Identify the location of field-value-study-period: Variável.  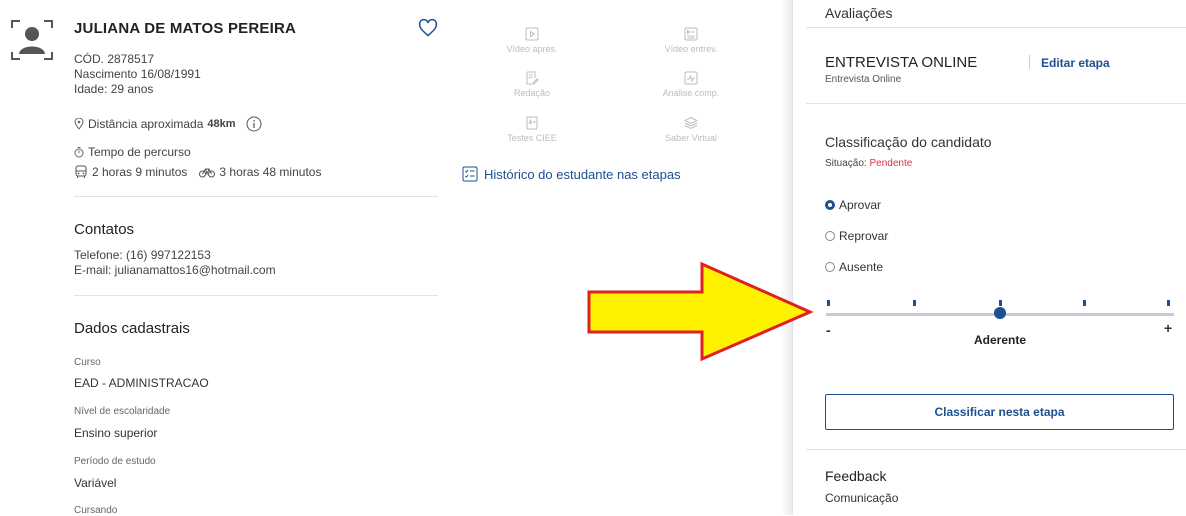
(95, 483).